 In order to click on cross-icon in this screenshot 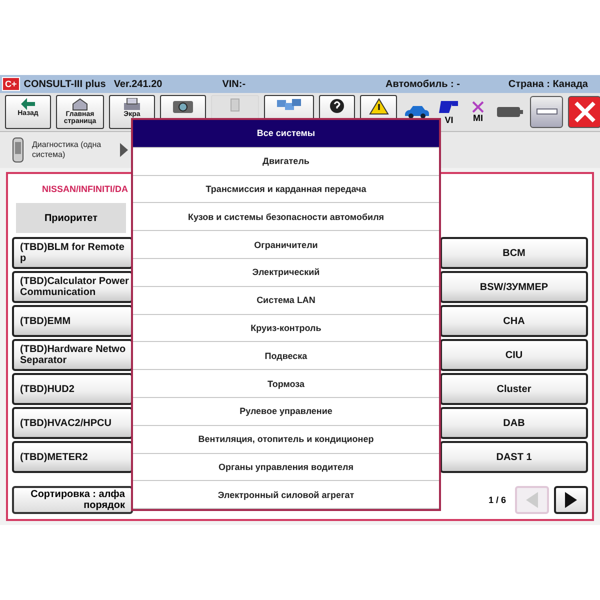, I will do `click(478, 107)`.